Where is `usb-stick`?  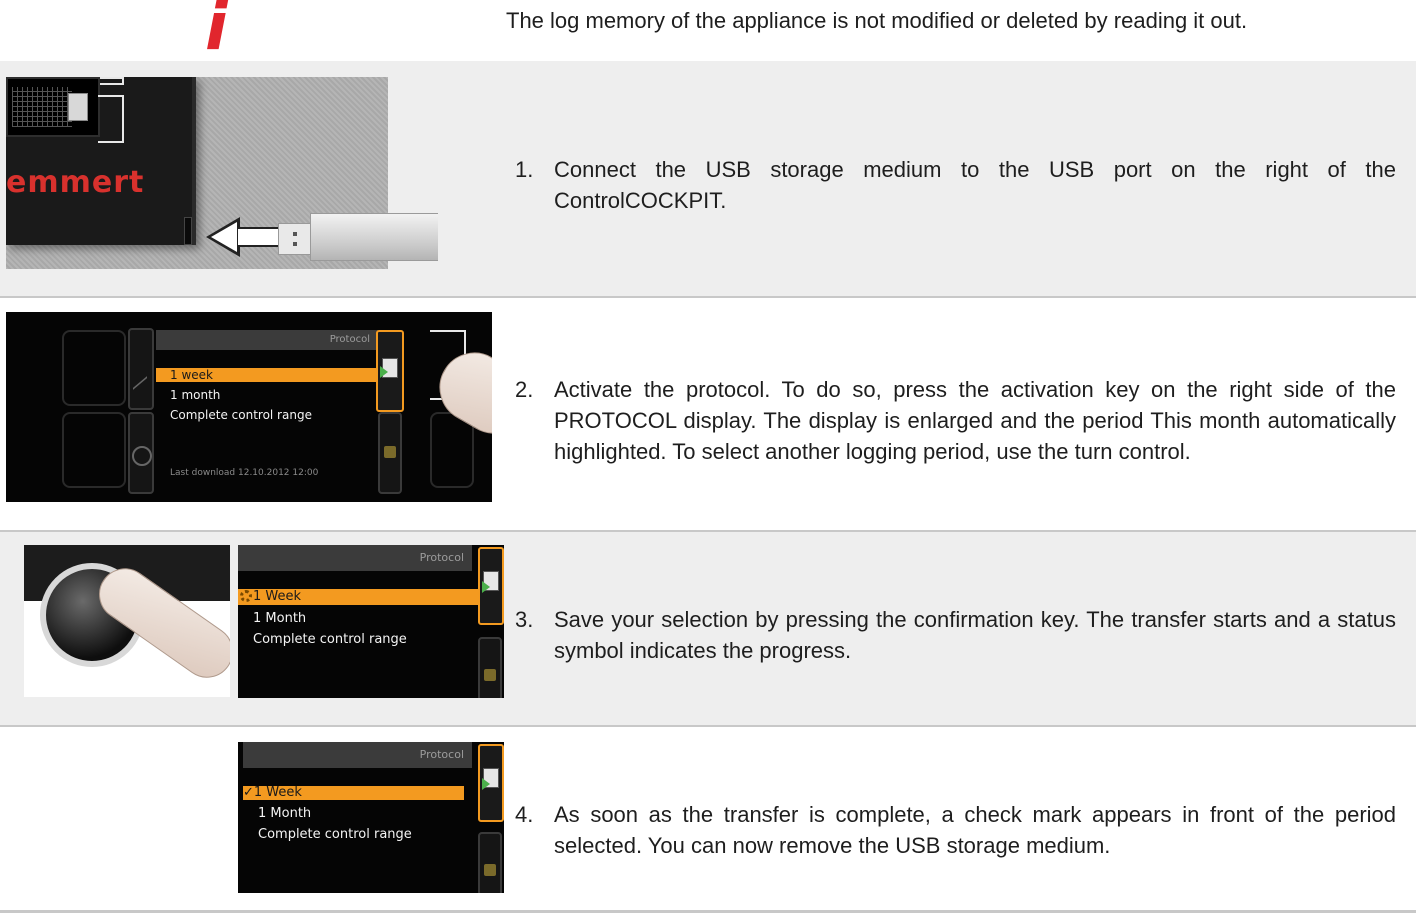
usb-stick is located at coordinates (374, 237).